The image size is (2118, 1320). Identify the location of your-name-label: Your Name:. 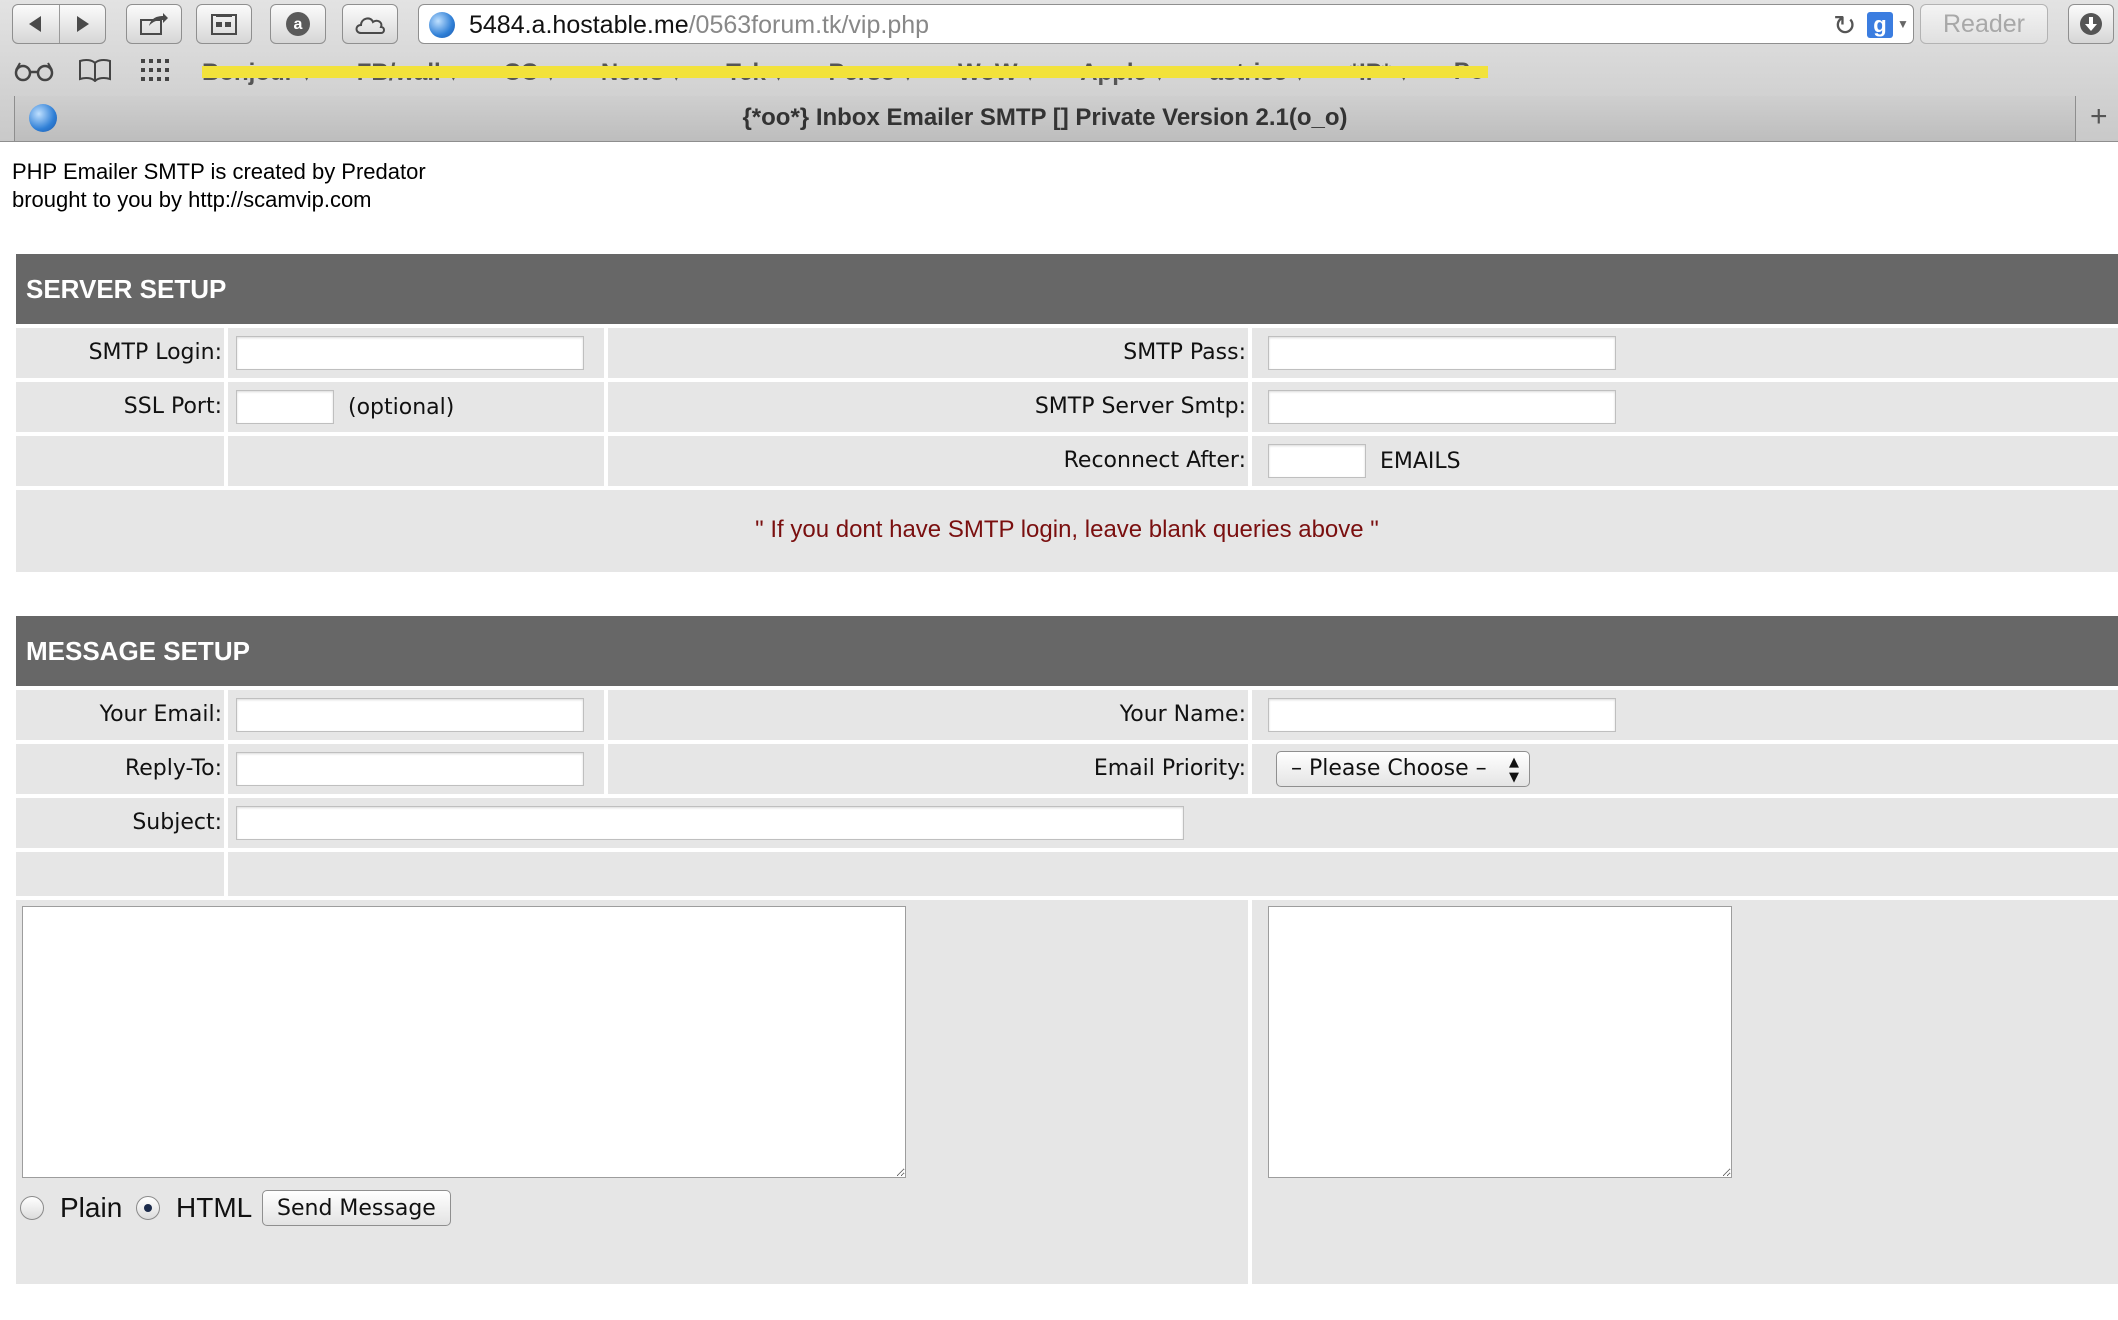
(1182, 714).